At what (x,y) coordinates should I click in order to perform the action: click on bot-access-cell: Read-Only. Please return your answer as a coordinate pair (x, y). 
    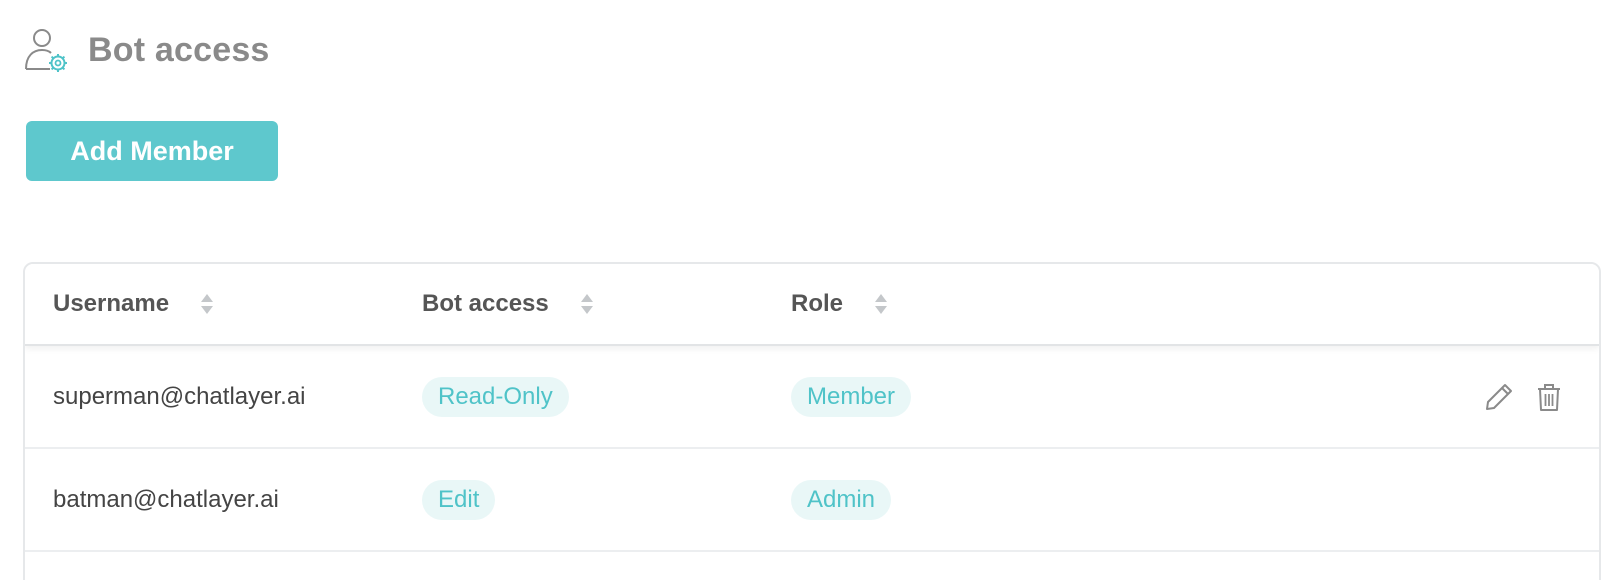
    Looking at the image, I should click on (495, 396).